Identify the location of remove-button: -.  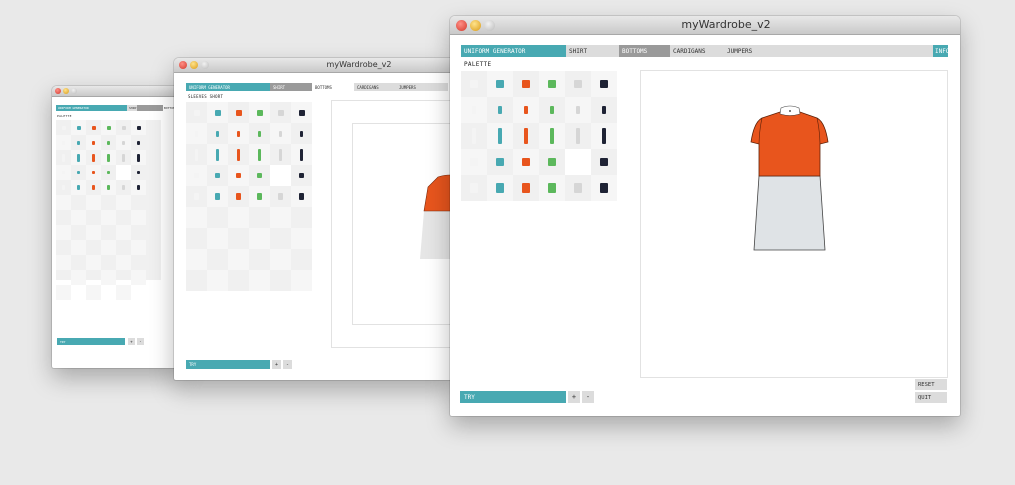
(140, 341).